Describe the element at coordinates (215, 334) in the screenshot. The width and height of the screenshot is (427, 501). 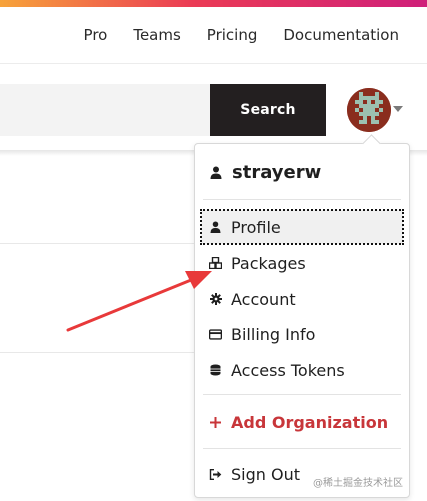
I see `credit-card-icon` at that location.